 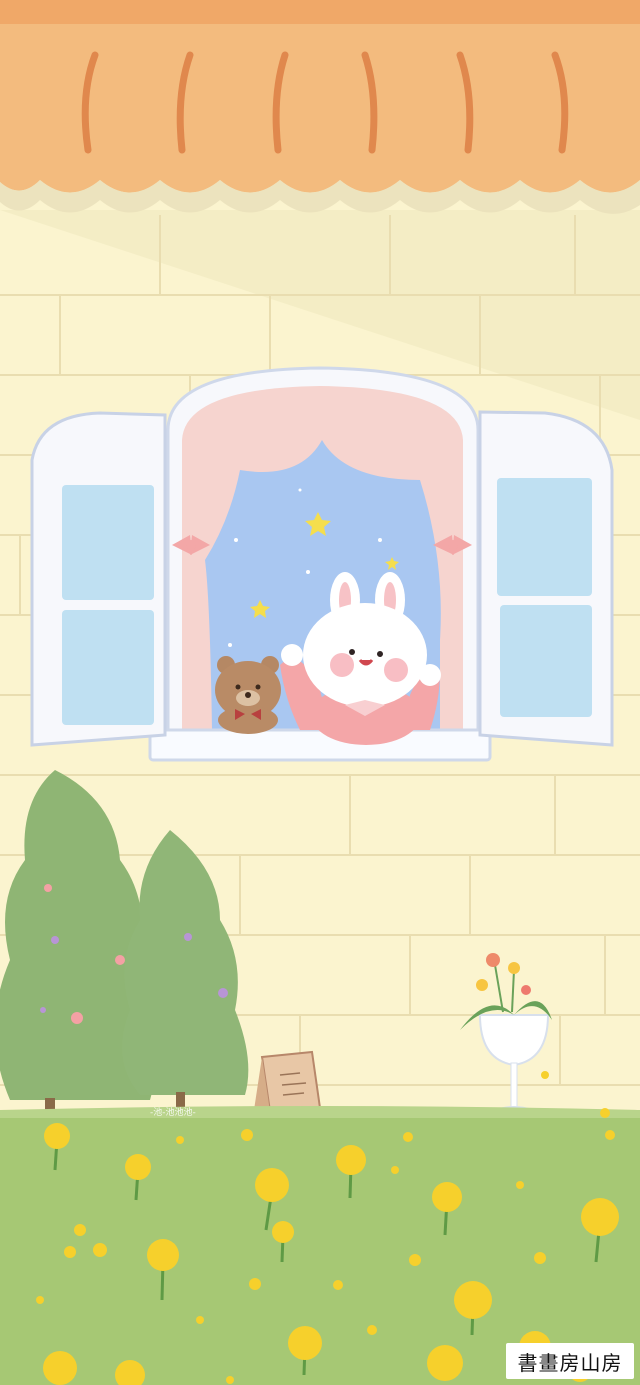 What do you see at coordinates (98, 579) in the screenshot?
I see `left-shutter` at bounding box center [98, 579].